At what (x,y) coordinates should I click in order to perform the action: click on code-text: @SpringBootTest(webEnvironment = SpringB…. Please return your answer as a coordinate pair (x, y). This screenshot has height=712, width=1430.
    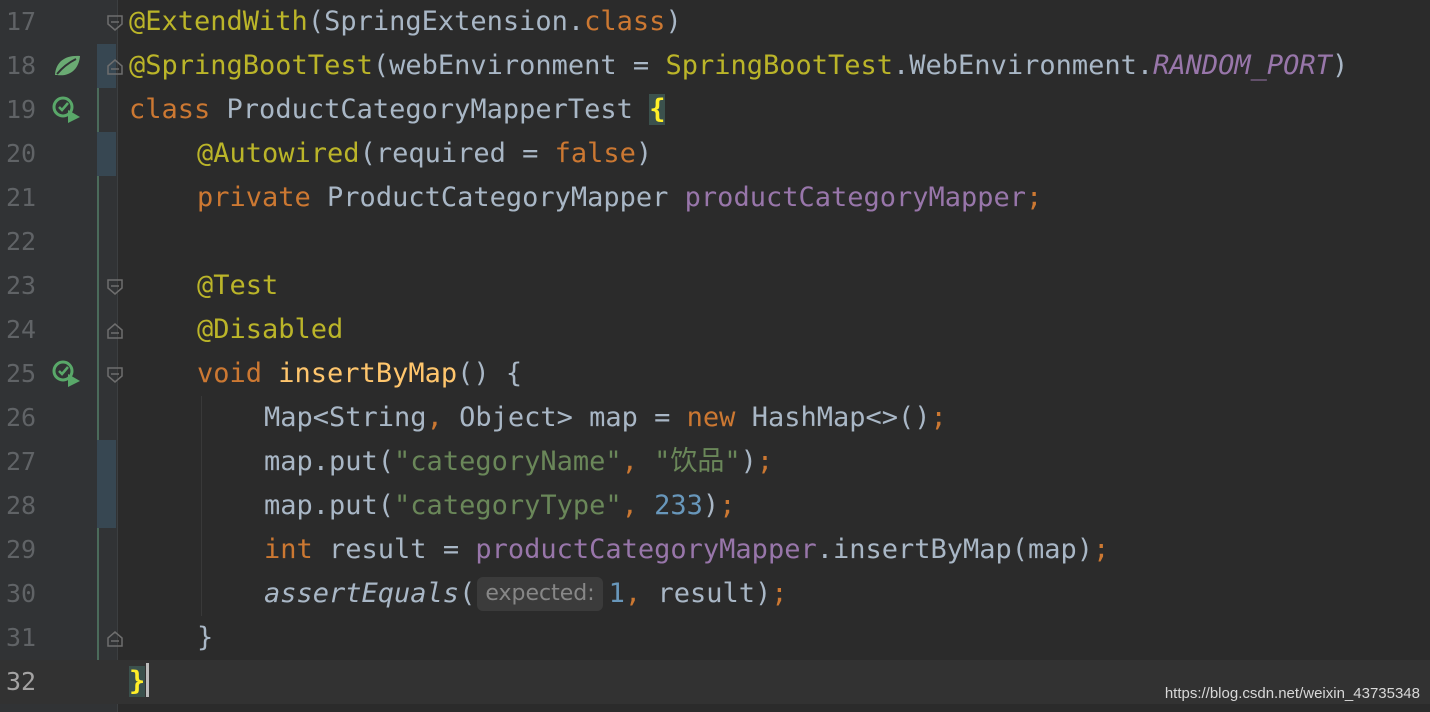
    Looking at the image, I should click on (738, 66).